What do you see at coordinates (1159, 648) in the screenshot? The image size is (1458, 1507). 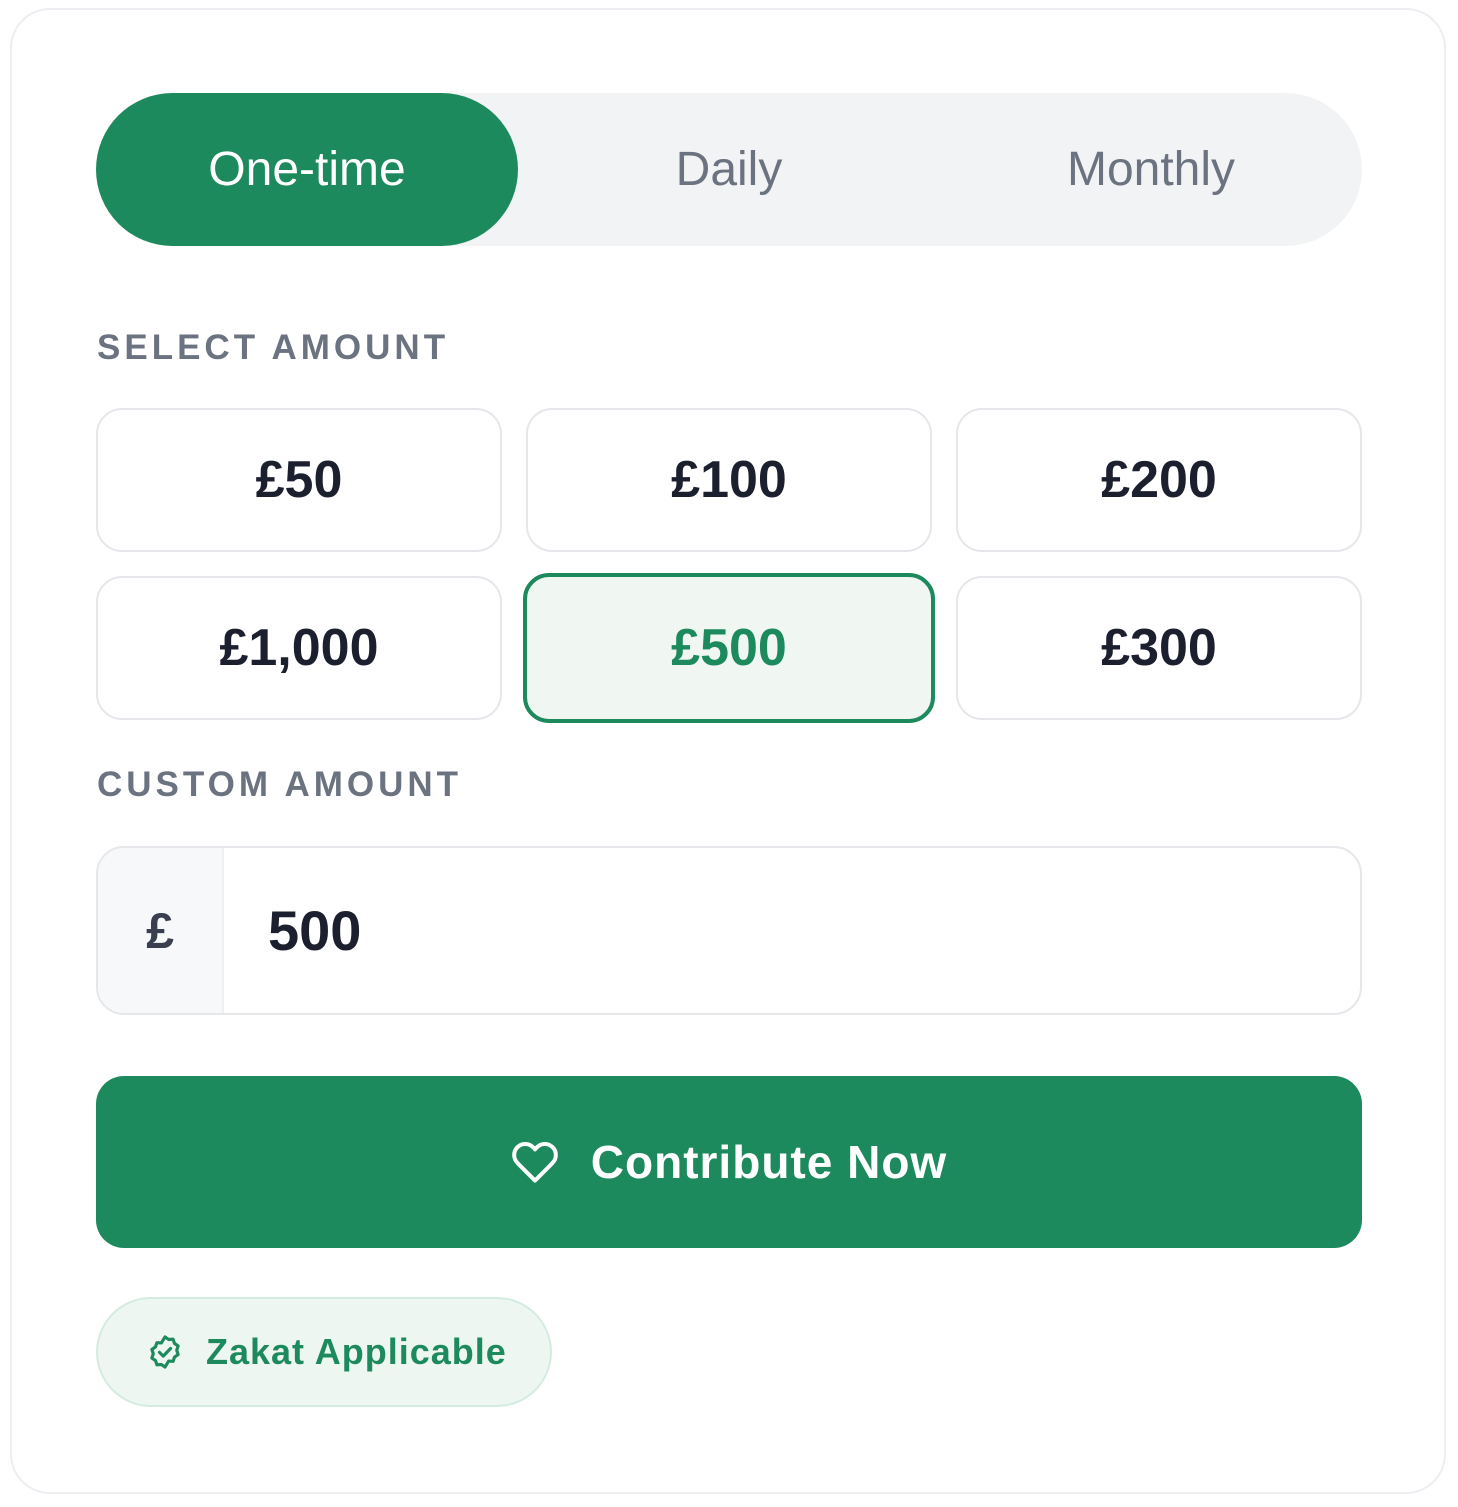 I see `amount-option-300: £300` at bounding box center [1159, 648].